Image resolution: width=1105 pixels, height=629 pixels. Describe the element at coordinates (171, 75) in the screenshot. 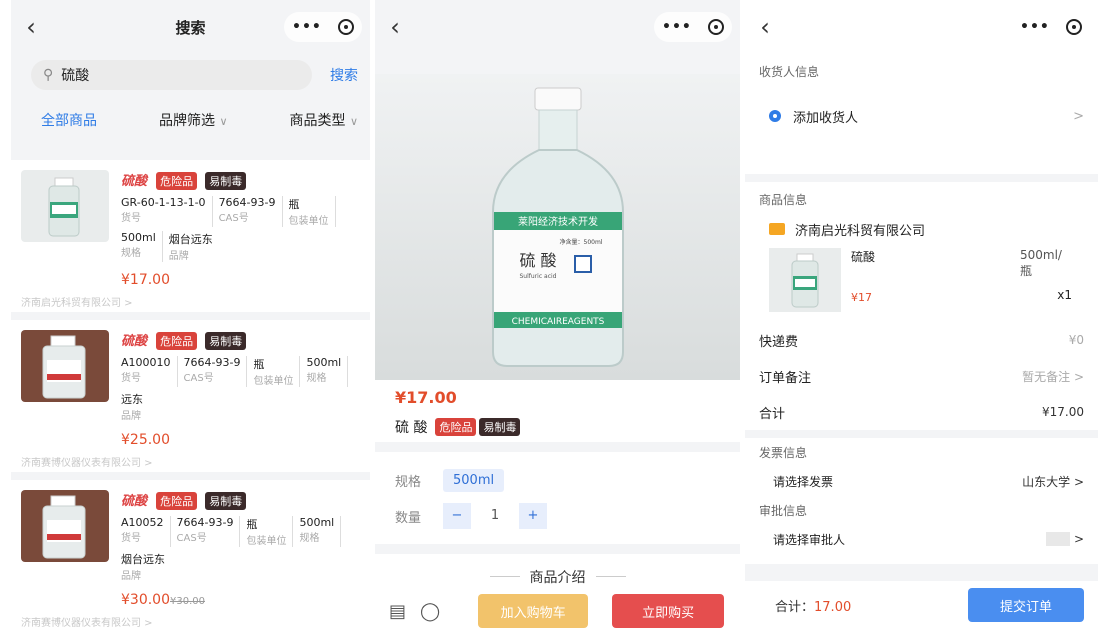

I see `search-input: ⚲ 硫酸` at that location.